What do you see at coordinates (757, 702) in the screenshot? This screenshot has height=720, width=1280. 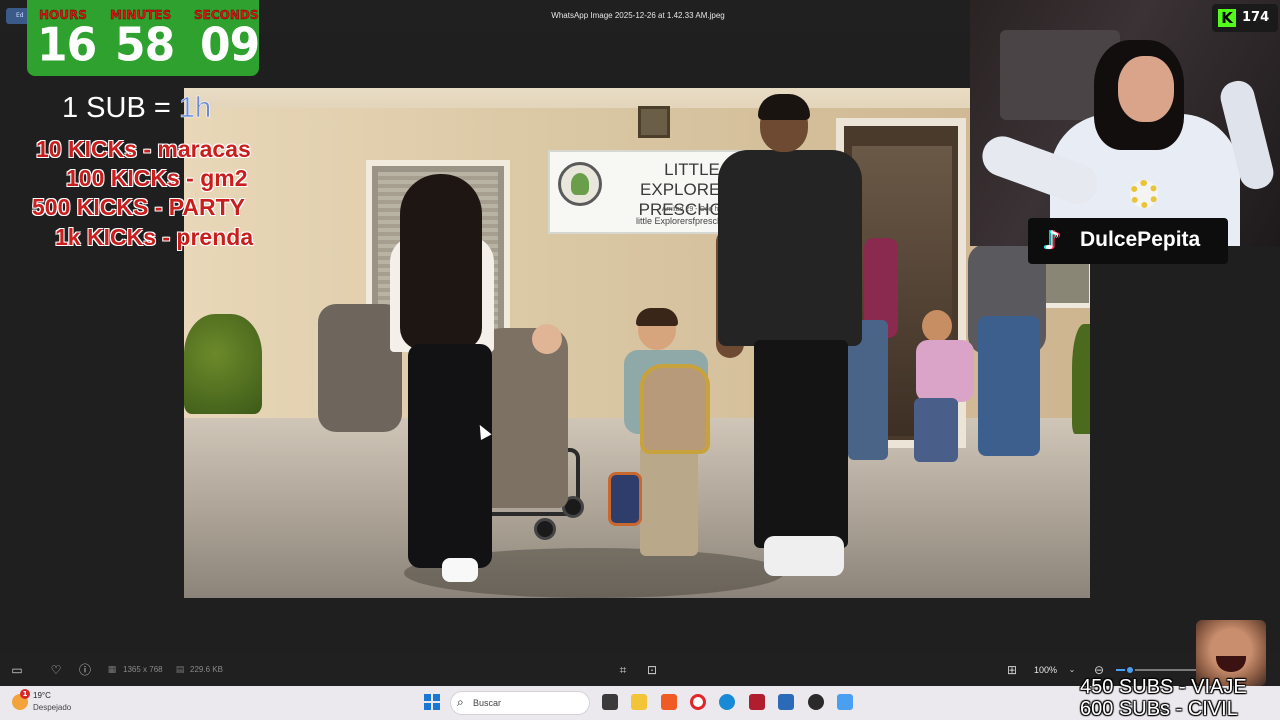 I see `adobe-app-icon` at bounding box center [757, 702].